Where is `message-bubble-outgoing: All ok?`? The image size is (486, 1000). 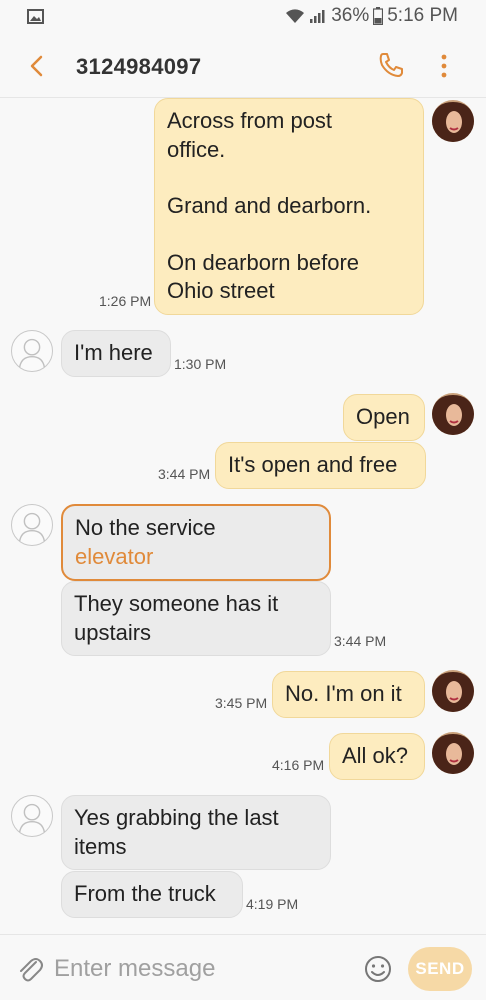 message-bubble-outgoing: All ok? is located at coordinates (377, 756).